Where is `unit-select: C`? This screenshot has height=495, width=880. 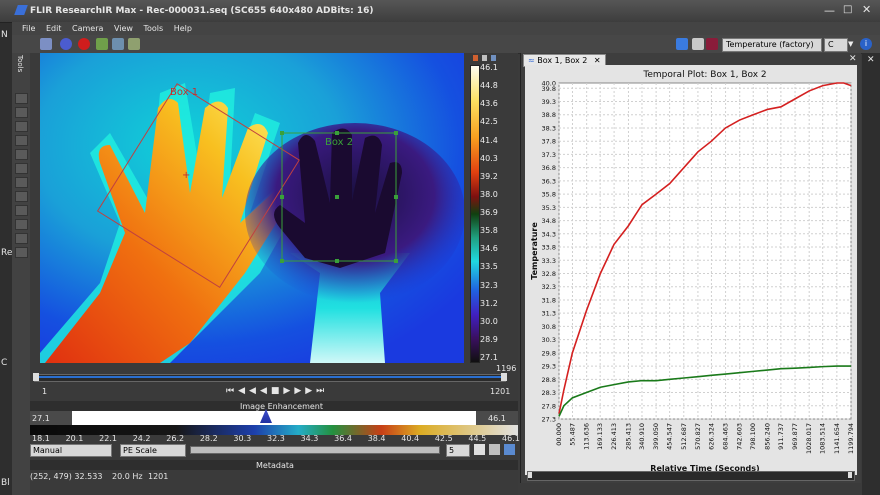
unit-select: C is located at coordinates (836, 45).